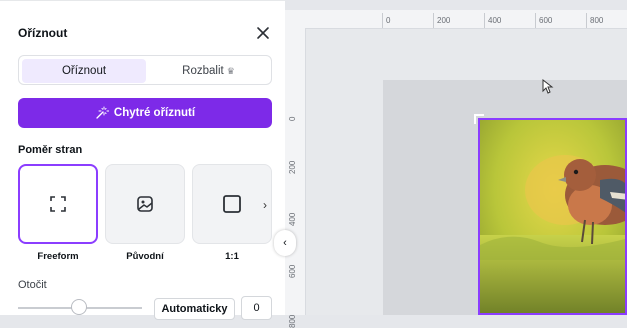 Image resolution: width=627 pixels, height=328 pixels. I want to click on aspect-original-label: Původní, so click(145, 256).